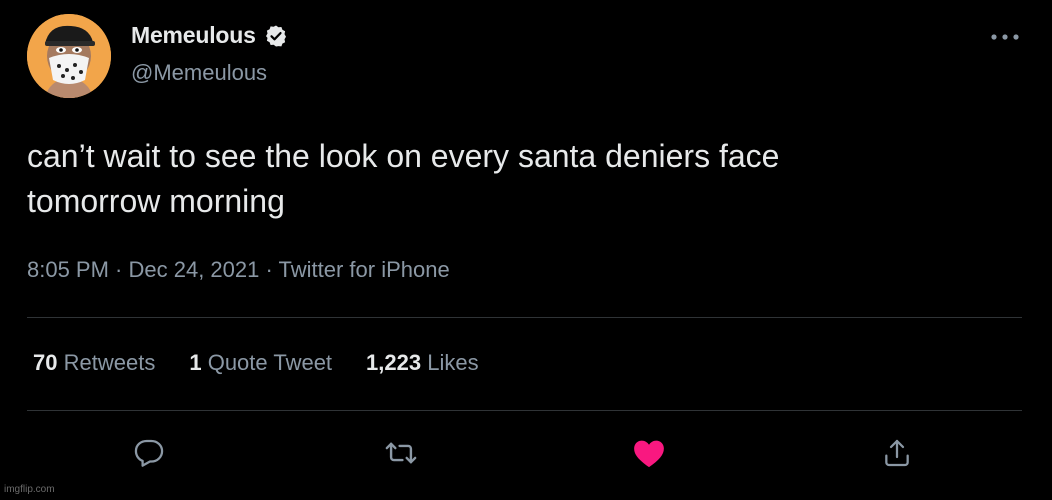 The image size is (1052, 500). What do you see at coordinates (394, 362) in the screenshot?
I see `likes-count: 1,223` at bounding box center [394, 362].